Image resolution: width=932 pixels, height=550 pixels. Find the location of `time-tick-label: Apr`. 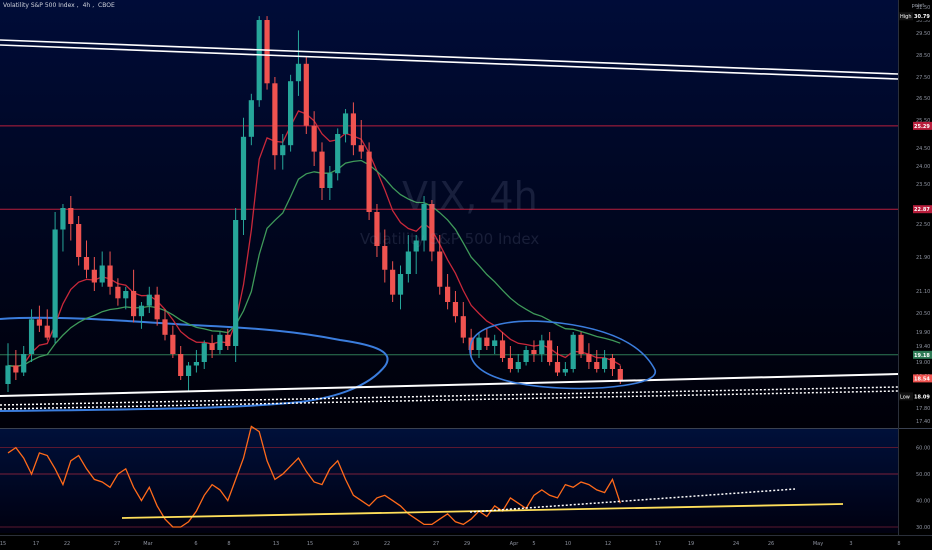

time-tick-label: Apr is located at coordinates (515, 544).